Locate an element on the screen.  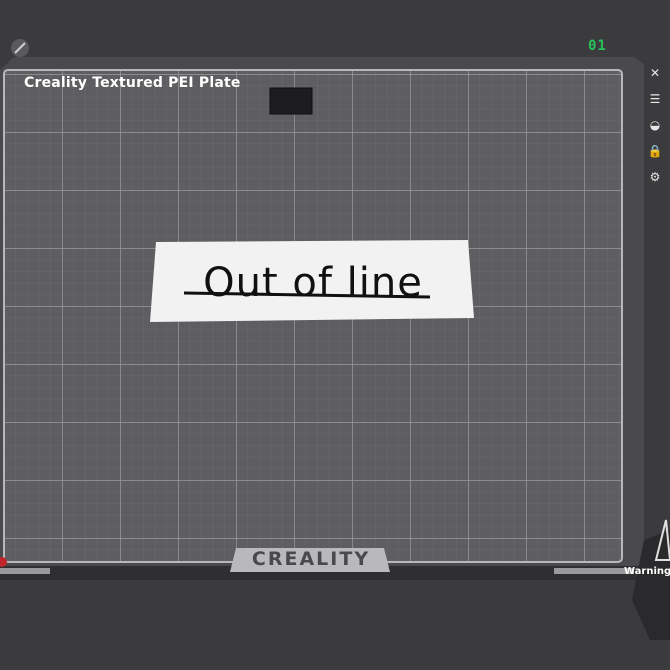
plate-title: Creality Textured PEI Plate is located at coordinates (132, 83).